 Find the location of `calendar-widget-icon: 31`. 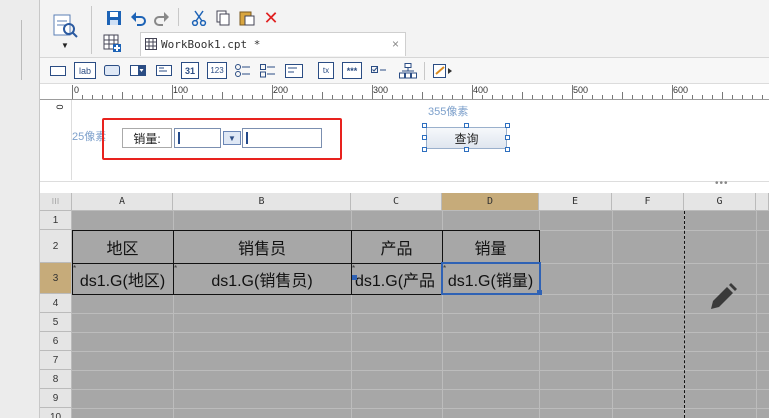

calendar-widget-icon: 31 is located at coordinates (190, 70).